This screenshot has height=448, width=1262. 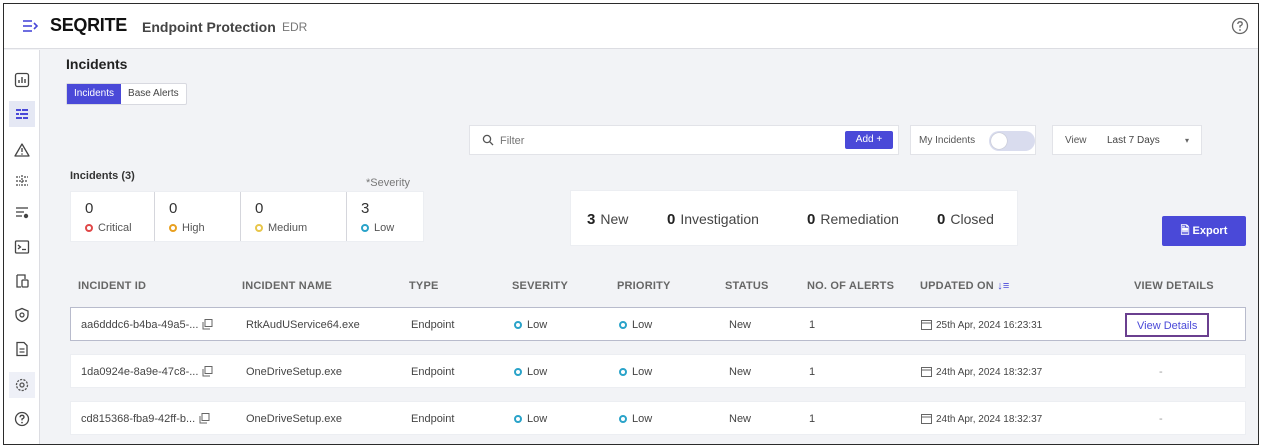 I want to click on column-incident-name: INCIDENT NAME, so click(x=287, y=286).